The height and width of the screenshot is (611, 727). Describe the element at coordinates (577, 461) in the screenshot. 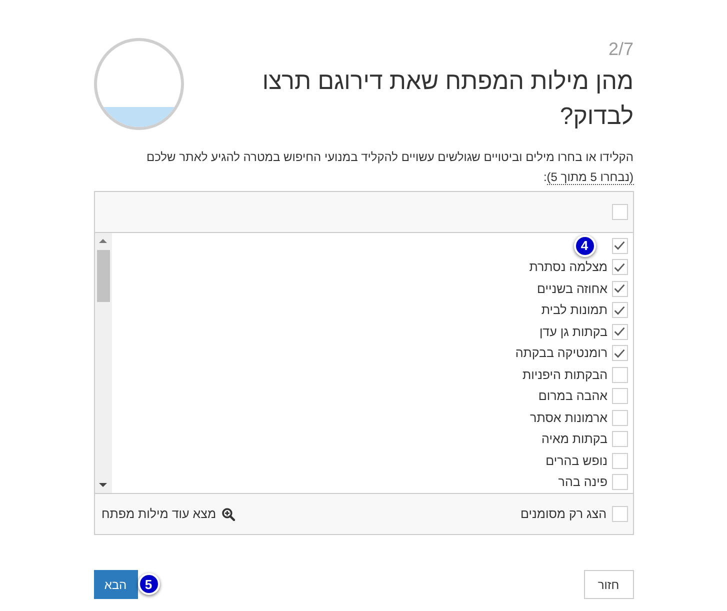

I see `keyword-label: נופש בהרים` at that location.